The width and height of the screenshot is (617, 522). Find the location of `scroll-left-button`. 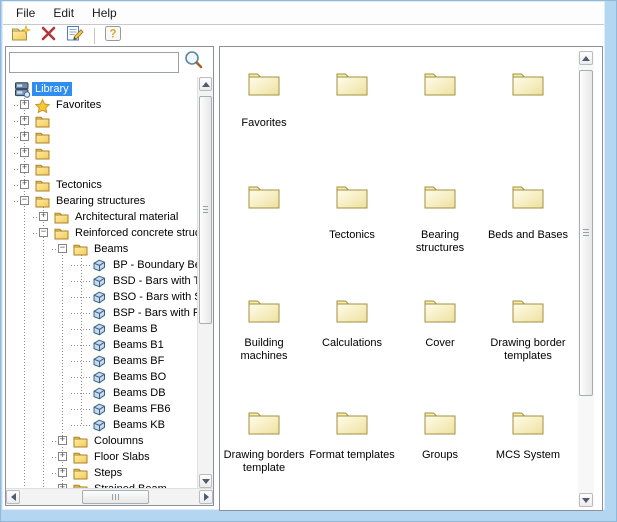

scroll-left-button is located at coordinates (13, 497).